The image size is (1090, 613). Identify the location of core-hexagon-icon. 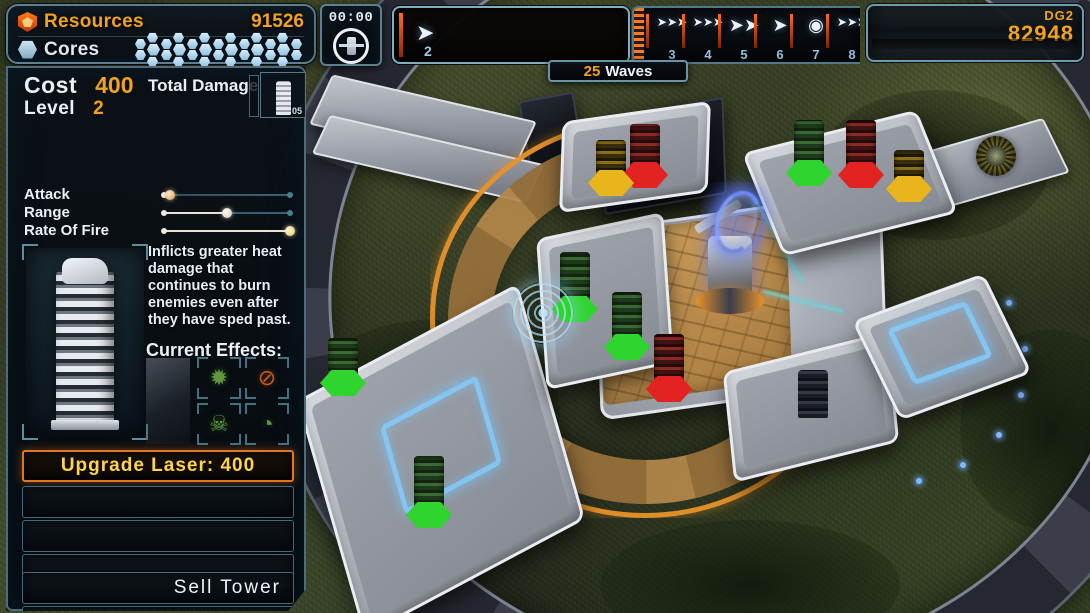
(27, 49).